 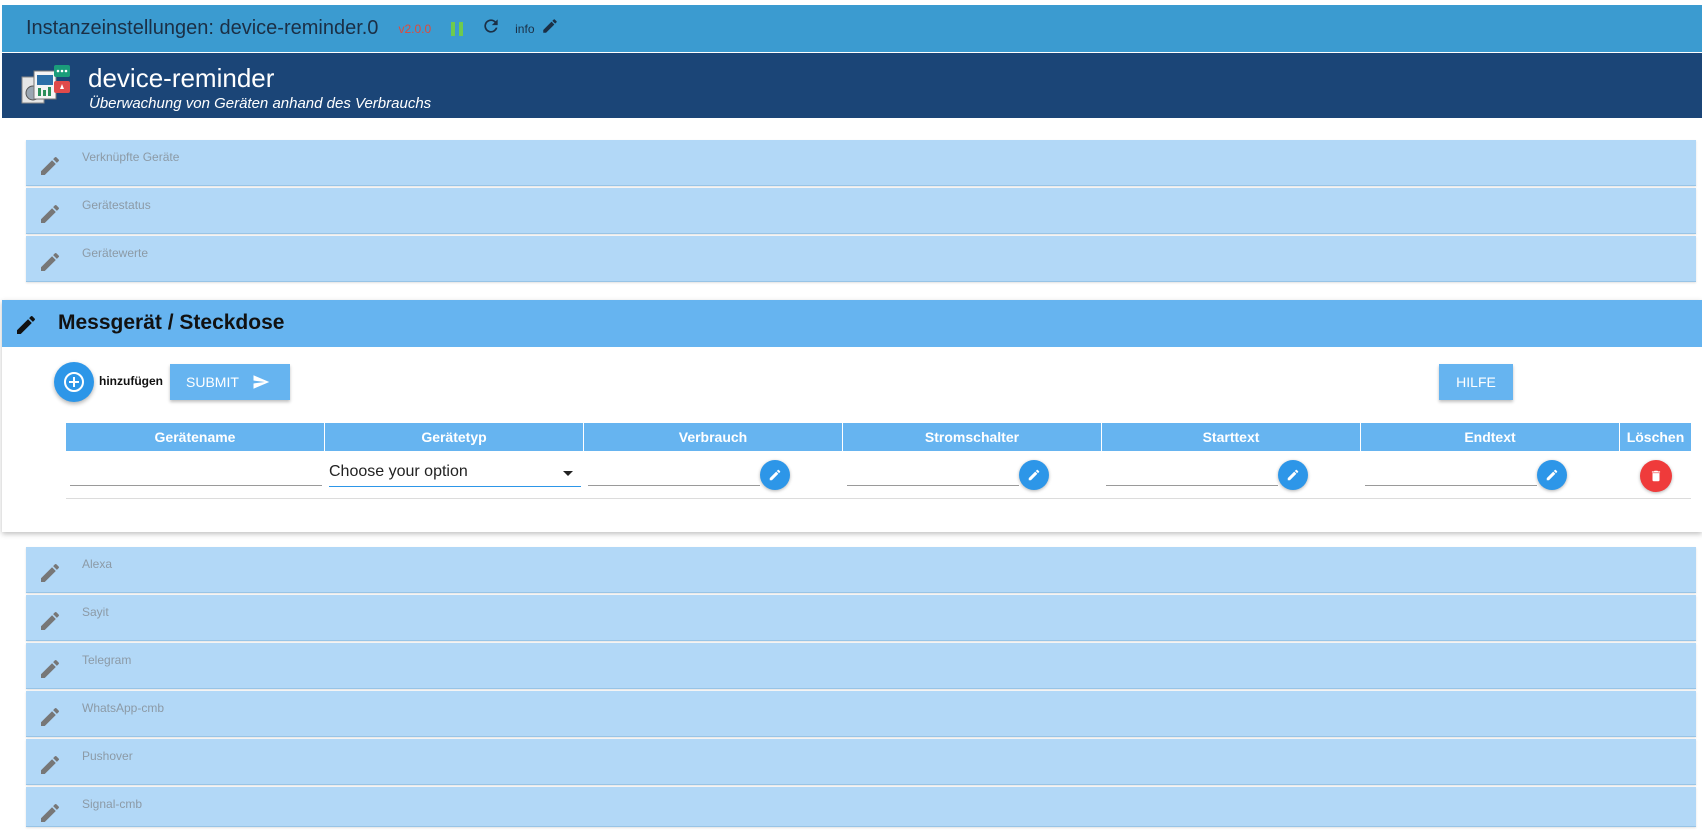 I want to click on trash-icon, so click(x=1656, y=476).